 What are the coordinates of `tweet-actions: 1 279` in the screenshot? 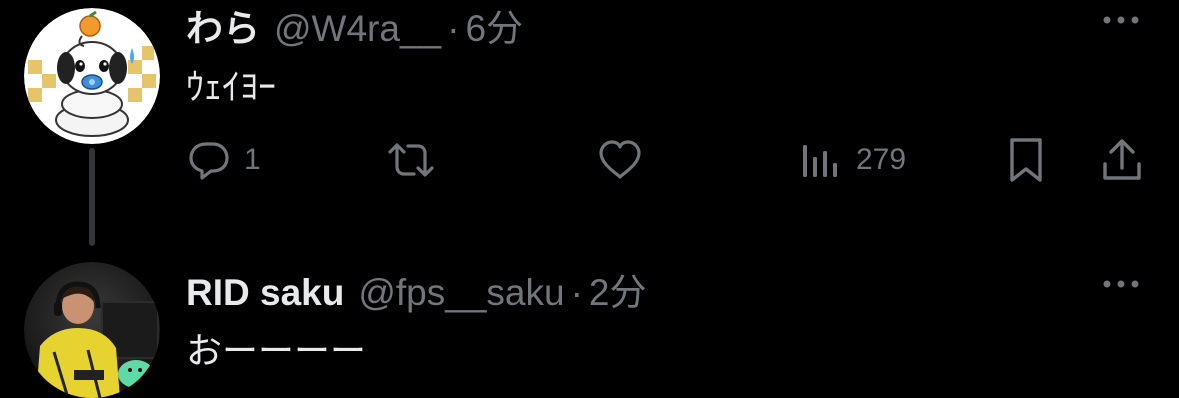 It's located at (671, 160).